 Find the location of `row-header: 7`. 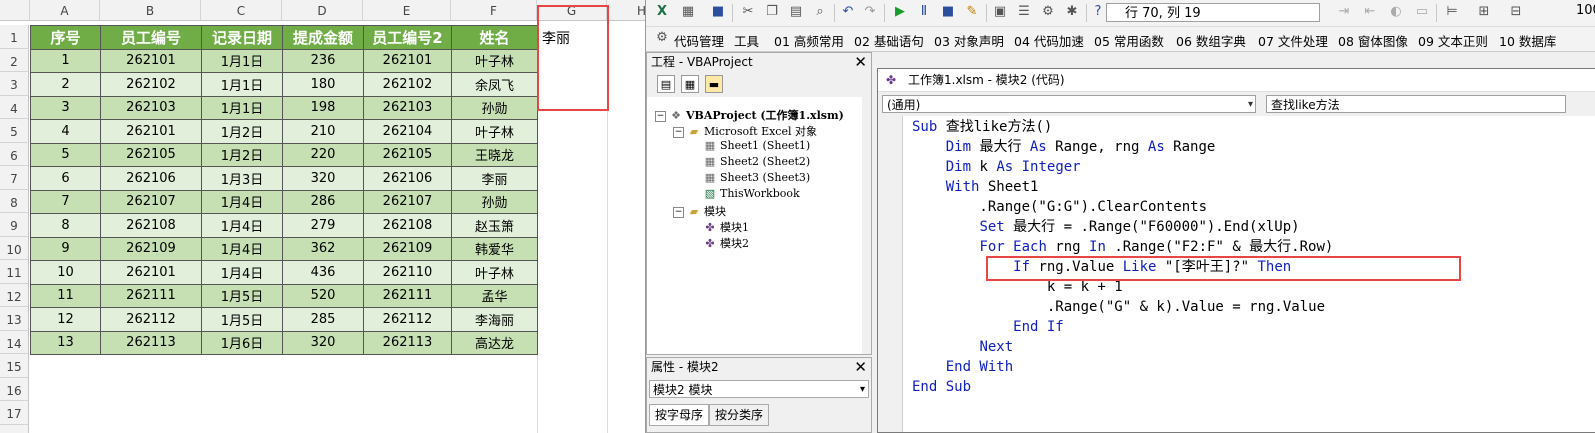

row-header: 7 is located at coordinates (14, 178).